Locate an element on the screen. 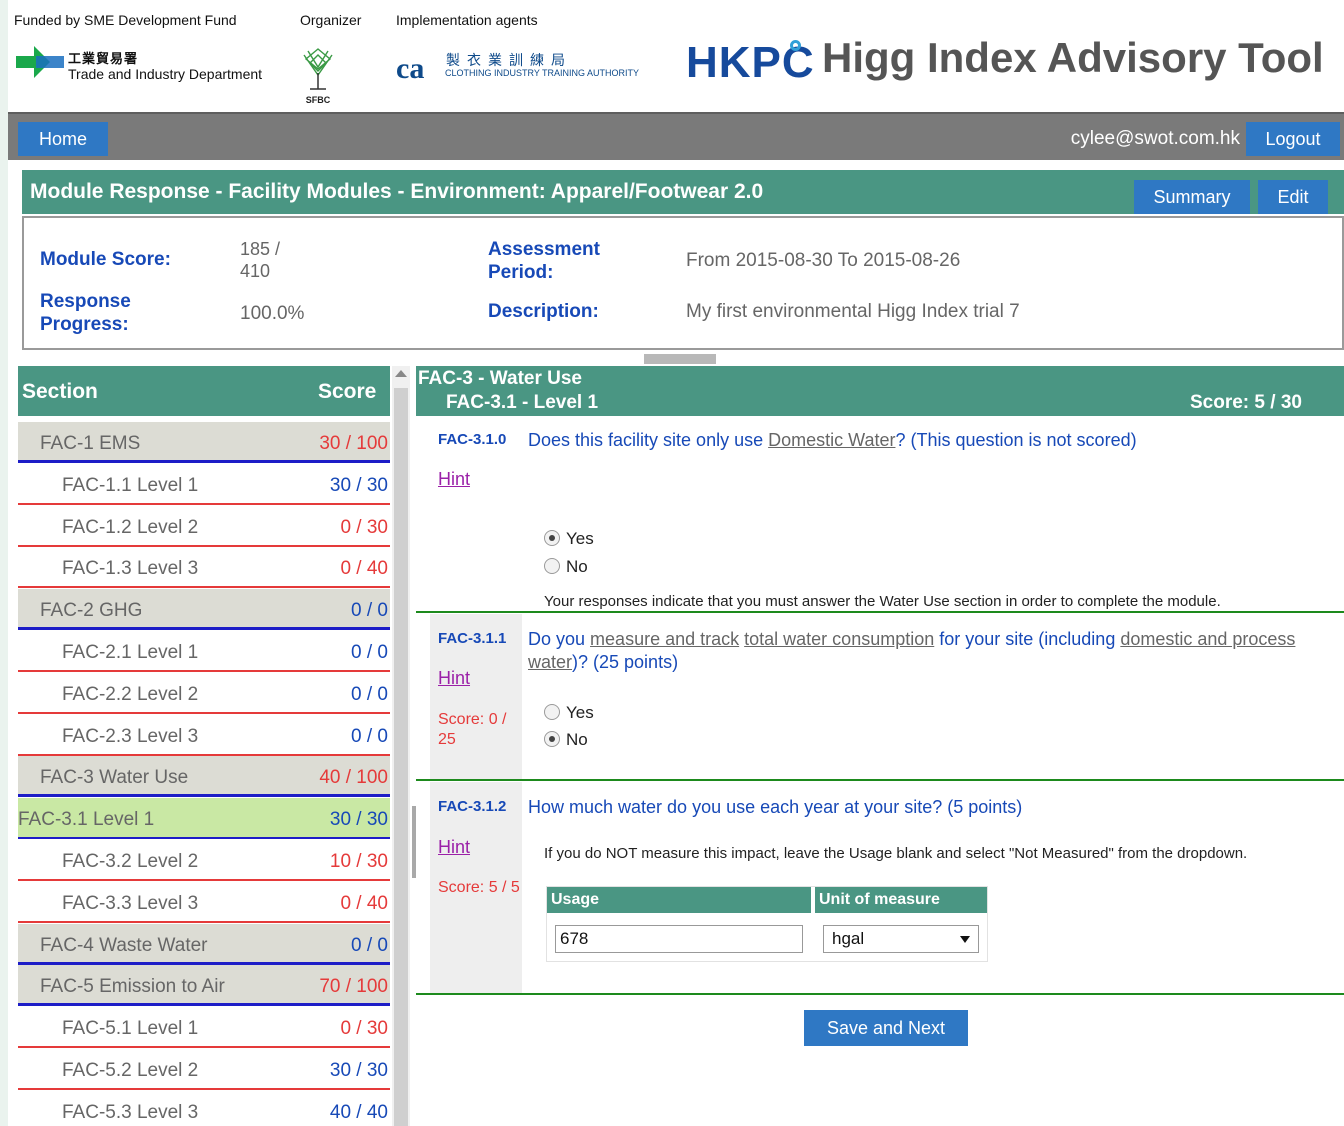 The width and height of the screenshot is (1344, 1126). unit-of-measure-select: hgal is located at coordinates (901, 939).